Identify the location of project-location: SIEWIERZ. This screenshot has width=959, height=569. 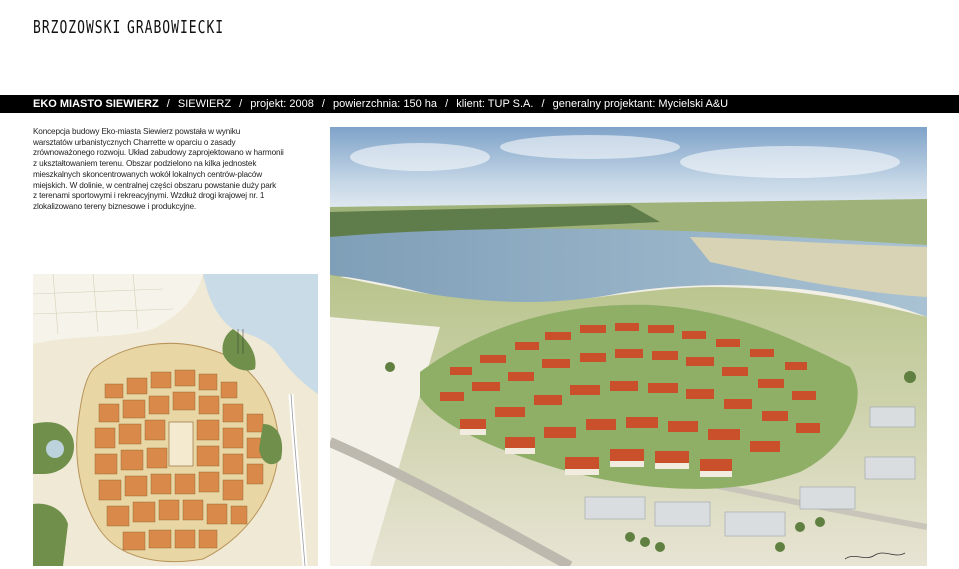
(204, 104).